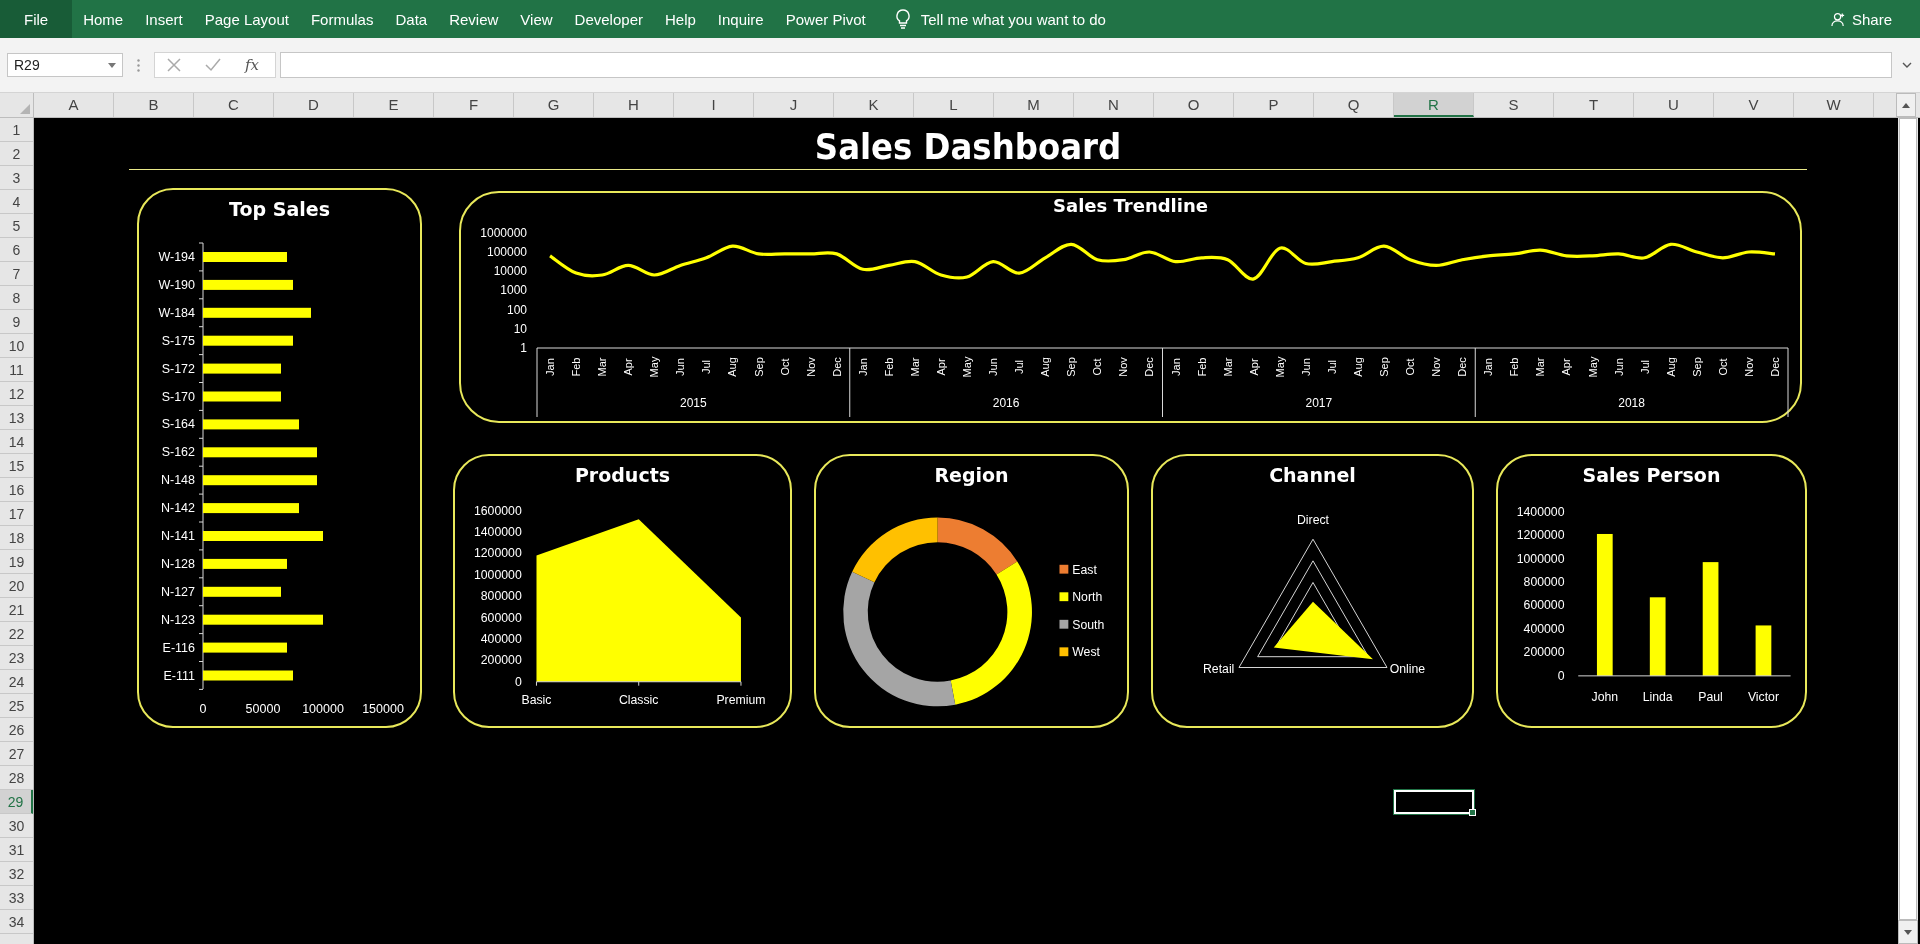  I want to click on row-header: 33, so click(16, 898).